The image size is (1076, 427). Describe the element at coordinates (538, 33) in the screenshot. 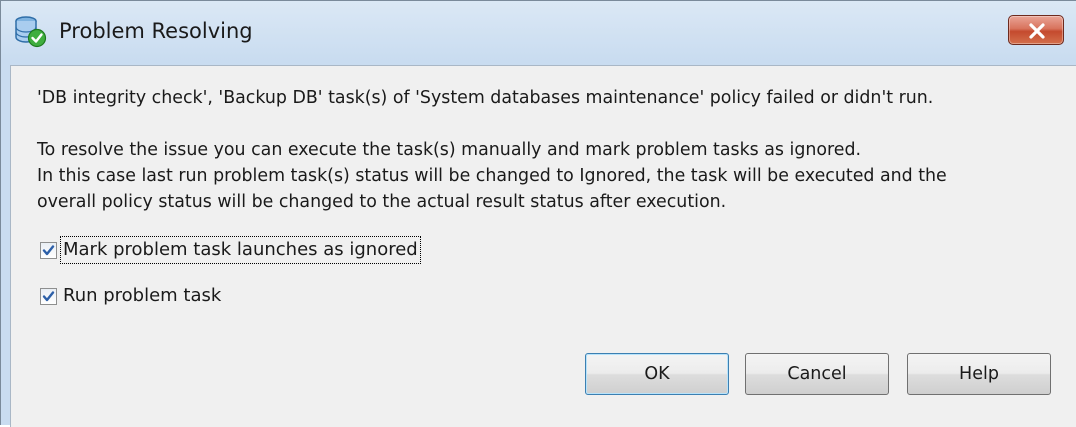

I see `title-bar: Problem Resolving` at that location.